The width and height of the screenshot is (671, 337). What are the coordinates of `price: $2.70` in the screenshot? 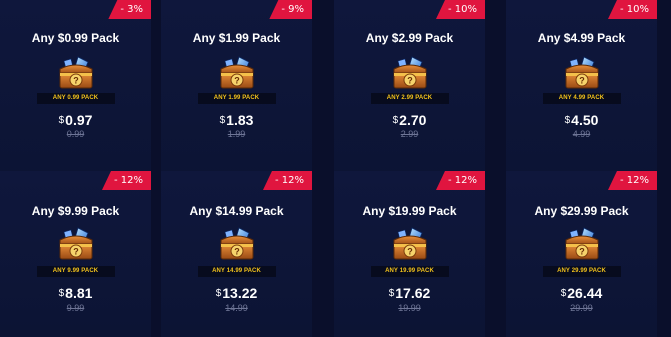 It's located at (409, 121).